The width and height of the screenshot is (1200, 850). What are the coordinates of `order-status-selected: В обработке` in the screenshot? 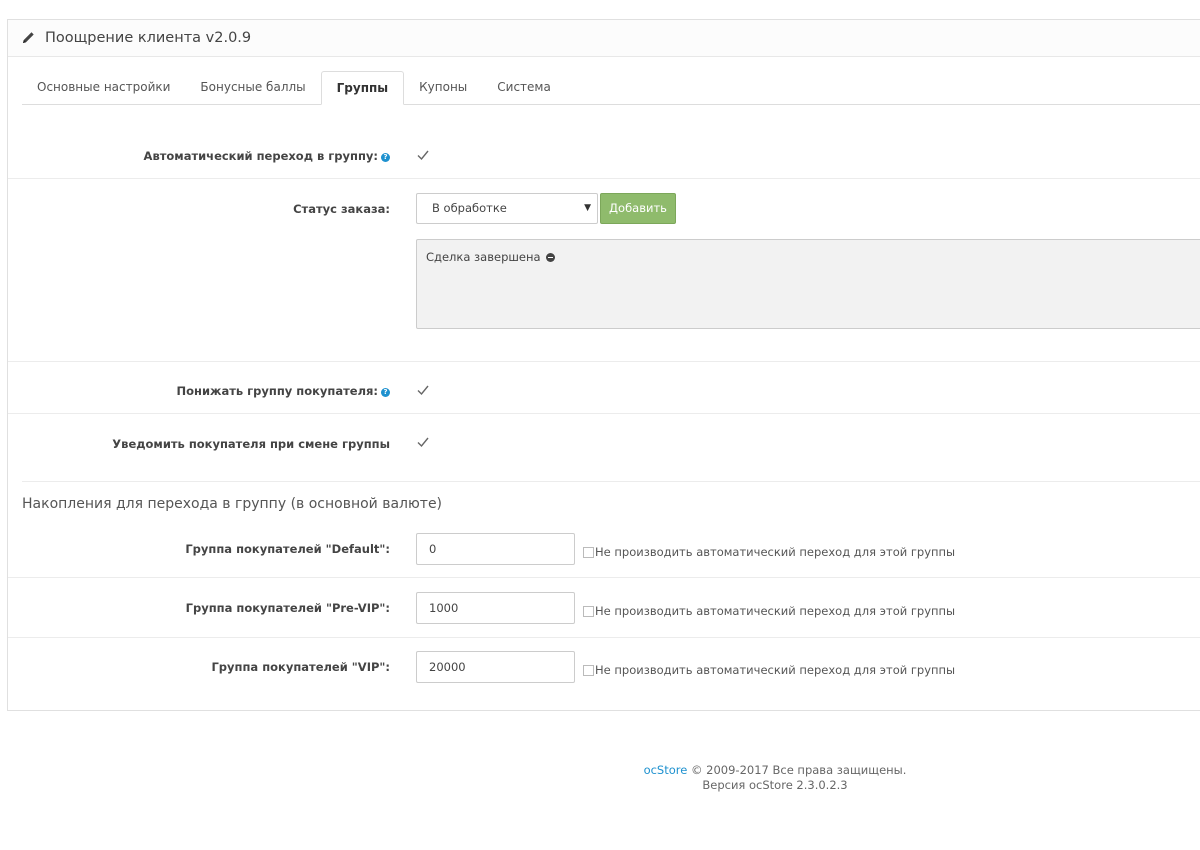 It's located at (469, 208).